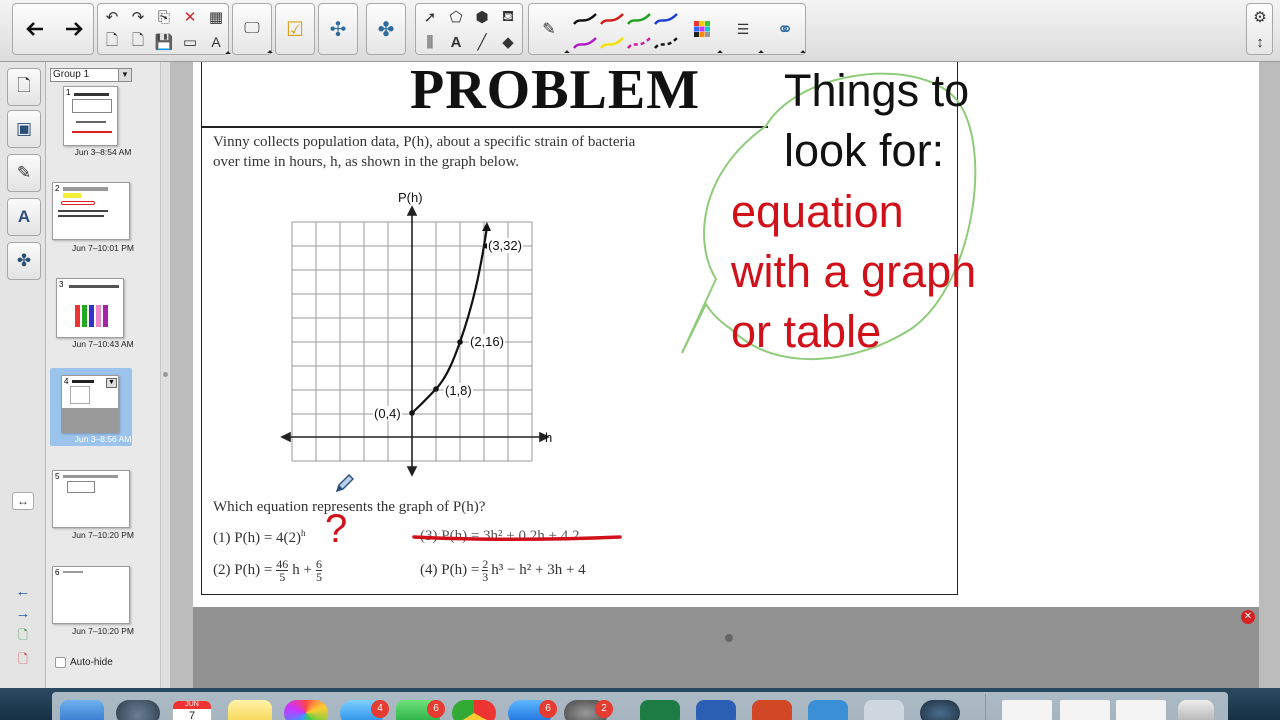 This screenshot has height=720, width=1280. I want to click on pen-dashed-magenta-swatch, so click(639, 44).